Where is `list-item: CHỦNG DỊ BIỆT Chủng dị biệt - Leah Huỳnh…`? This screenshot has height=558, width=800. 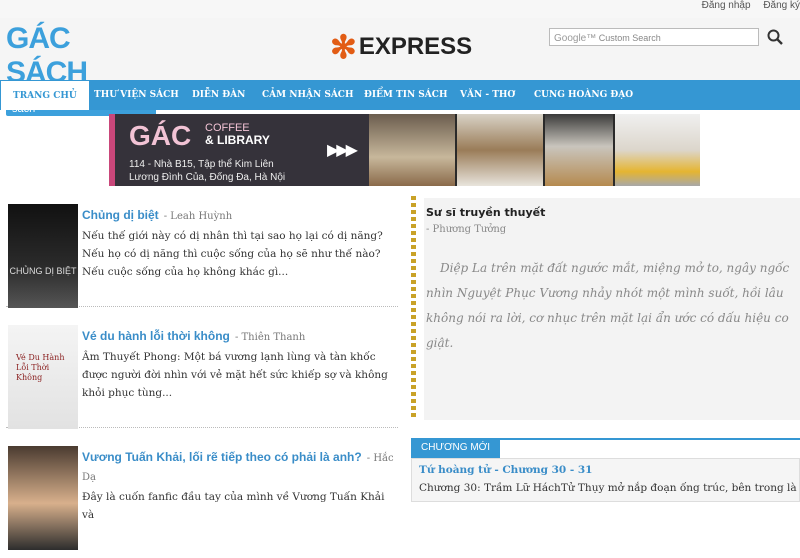 list-item: CHỦNG DỊ BIỆT Chủng dị biệt - Leah Huỳnh… is located at coordinates (202, 252).